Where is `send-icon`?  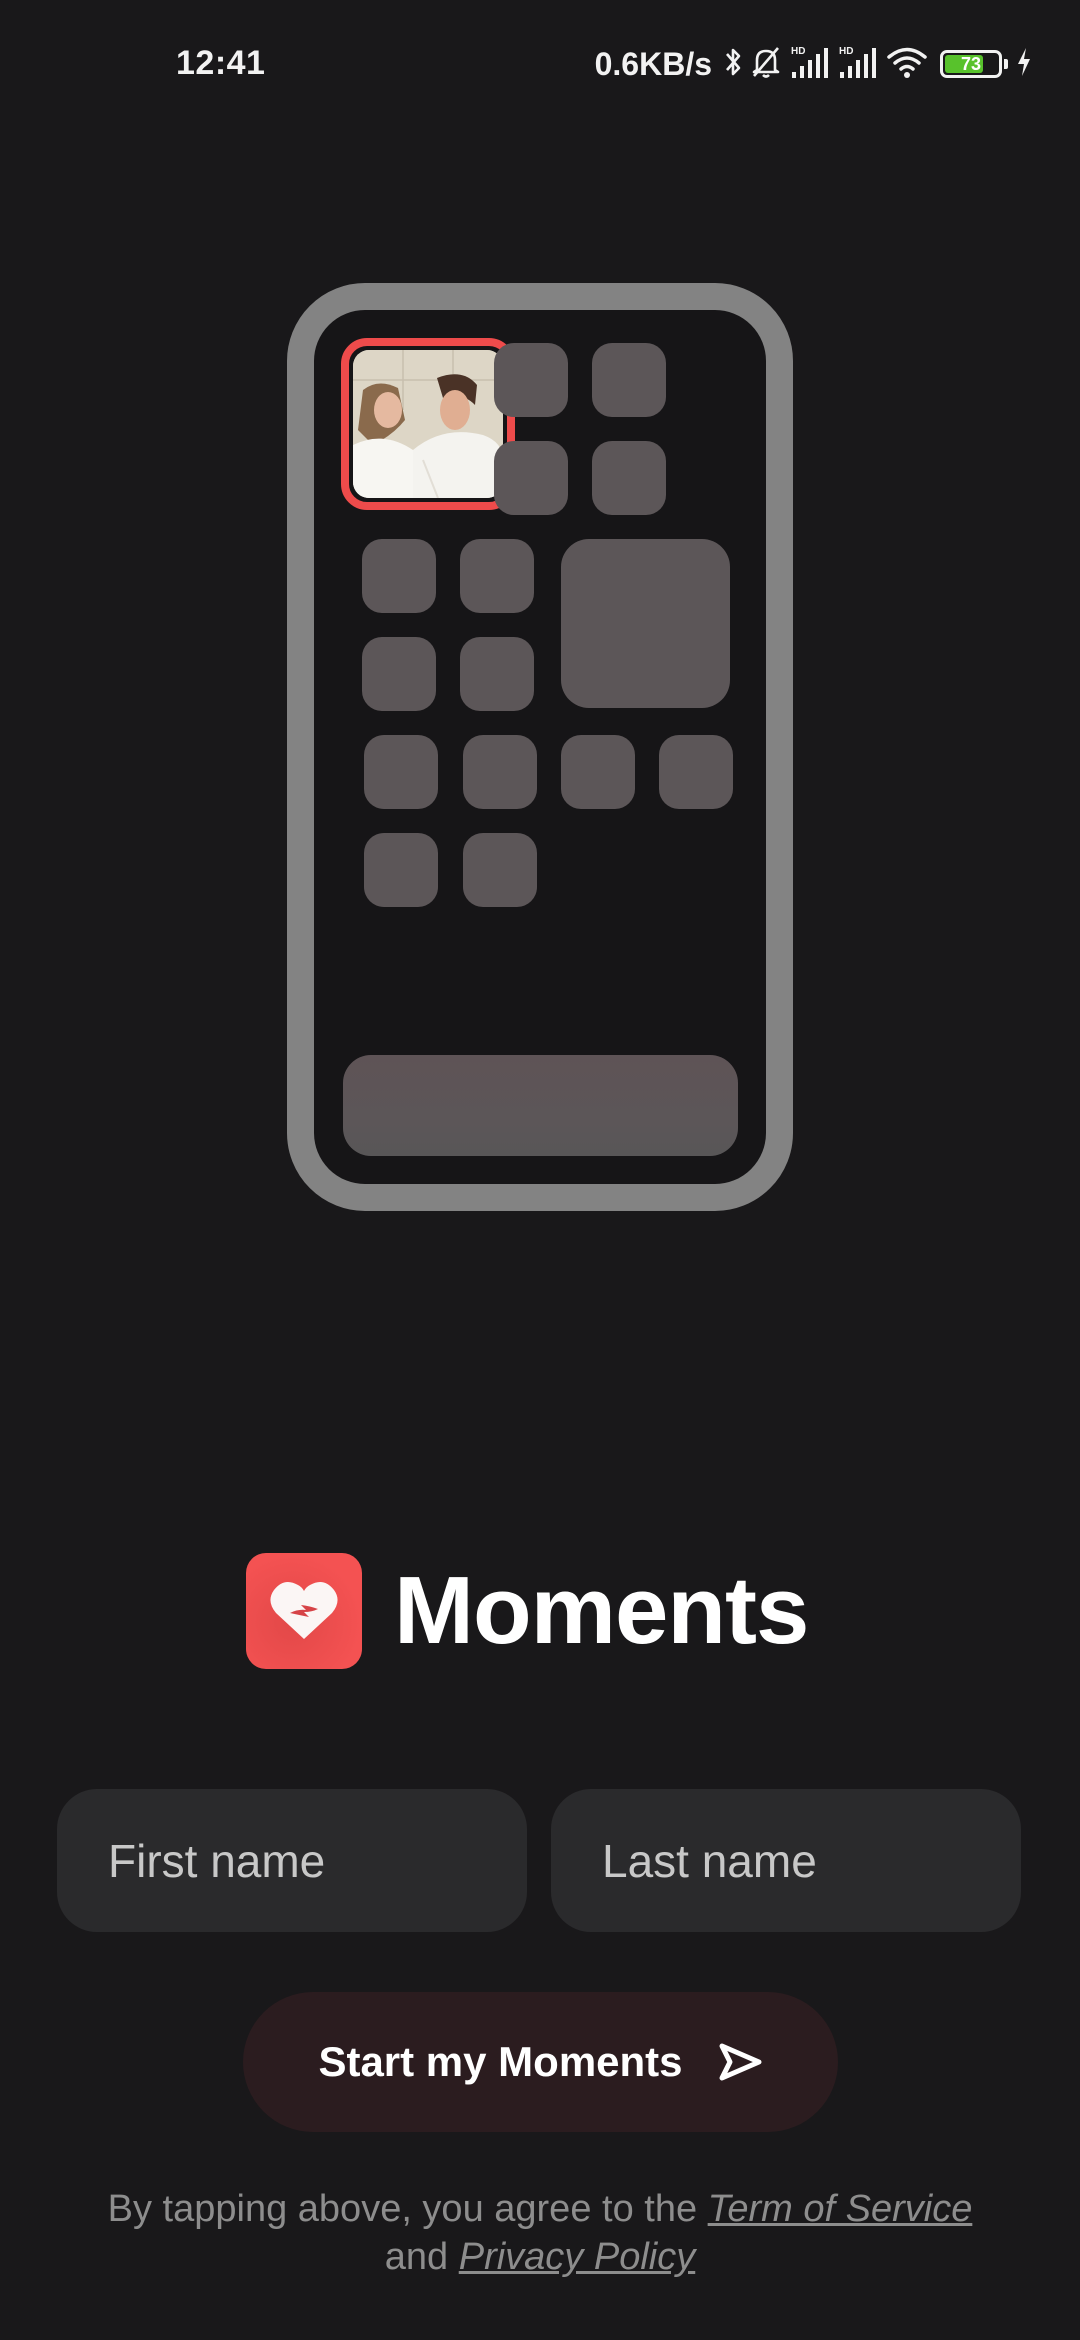 send-icon is located at coordinates (740, 2062).